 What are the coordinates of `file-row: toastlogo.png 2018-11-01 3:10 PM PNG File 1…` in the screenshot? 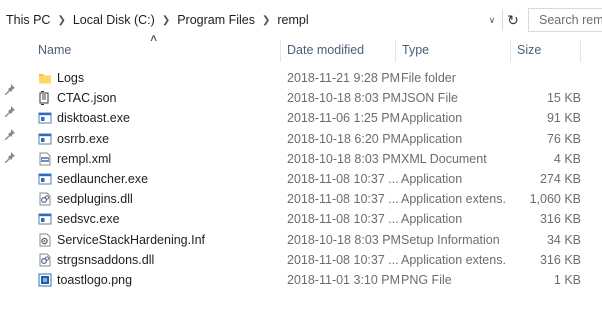 It's located at (317, 280).